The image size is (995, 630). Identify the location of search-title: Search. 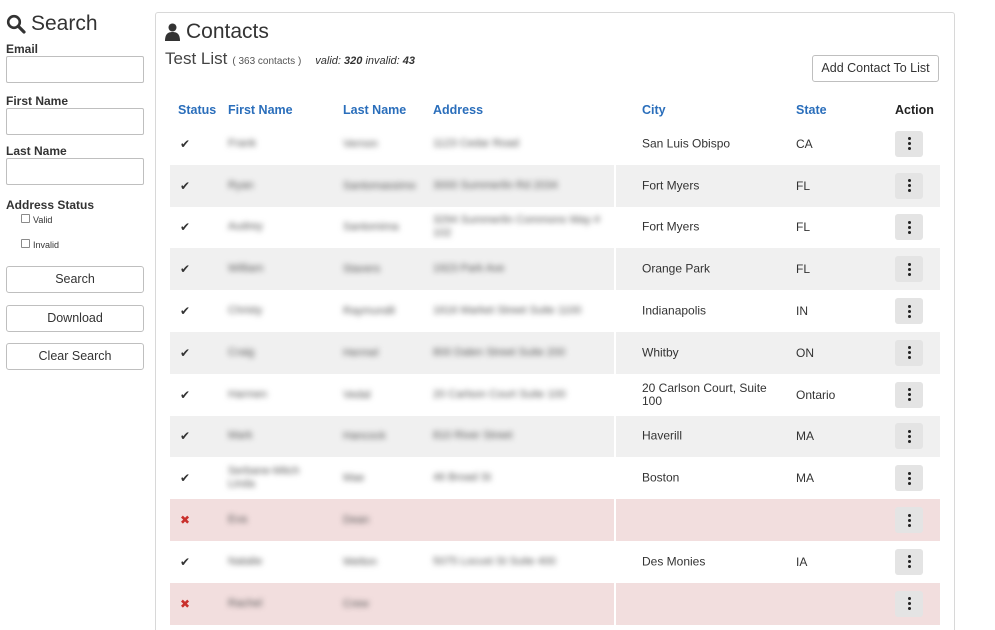
(64, 23).